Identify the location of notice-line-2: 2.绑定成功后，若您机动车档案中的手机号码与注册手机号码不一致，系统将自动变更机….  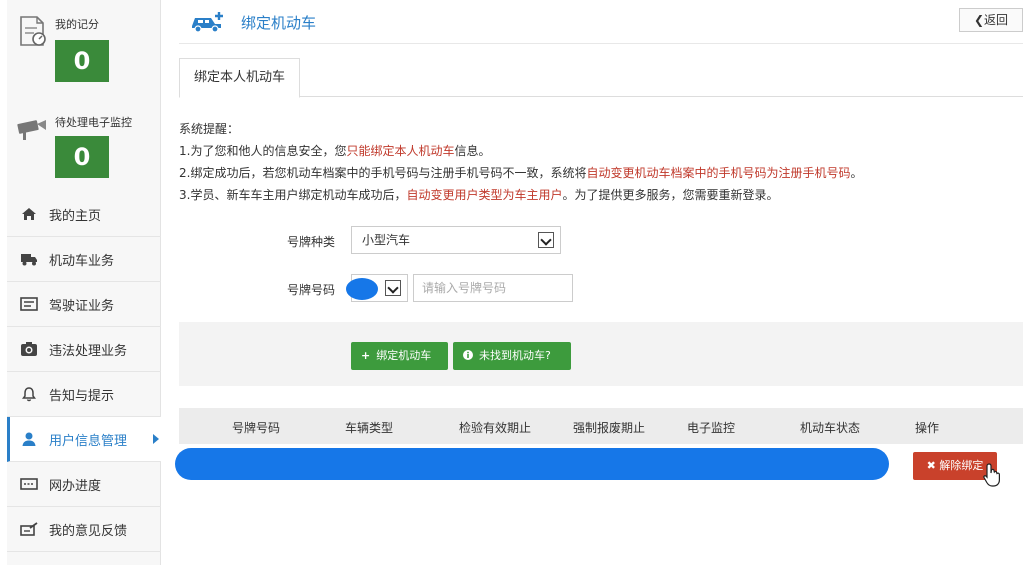
(521, 173).